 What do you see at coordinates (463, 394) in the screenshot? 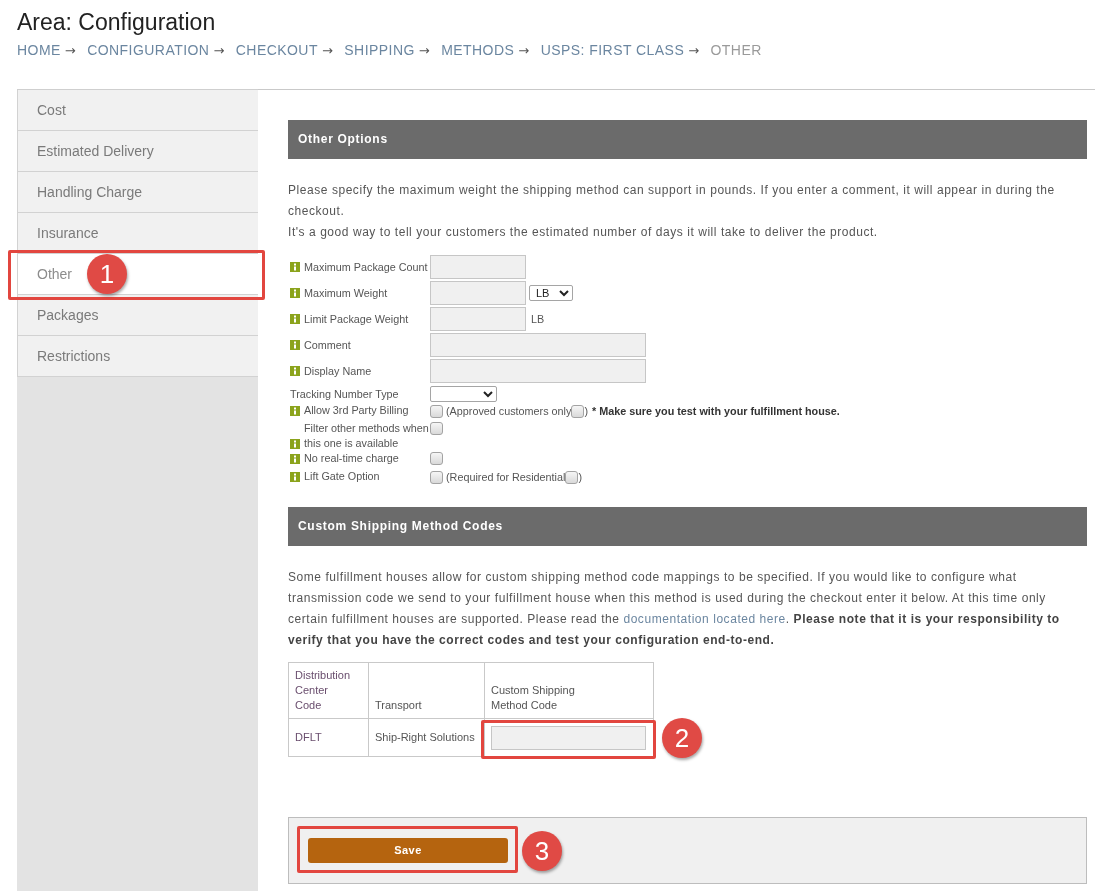
I see `dropdown-field` at bounding box center [463, 394].